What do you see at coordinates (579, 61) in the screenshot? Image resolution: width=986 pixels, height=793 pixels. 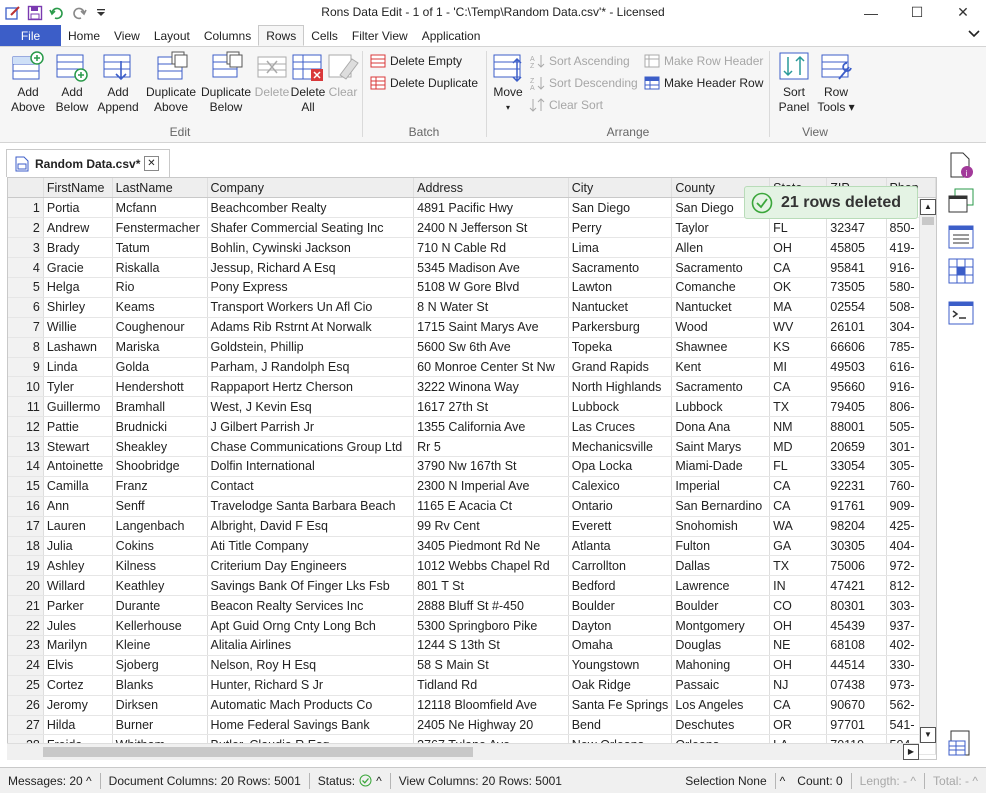 I see `sort-ascending-button: AZ Sort Ascending` at bounding box center [579, 61].